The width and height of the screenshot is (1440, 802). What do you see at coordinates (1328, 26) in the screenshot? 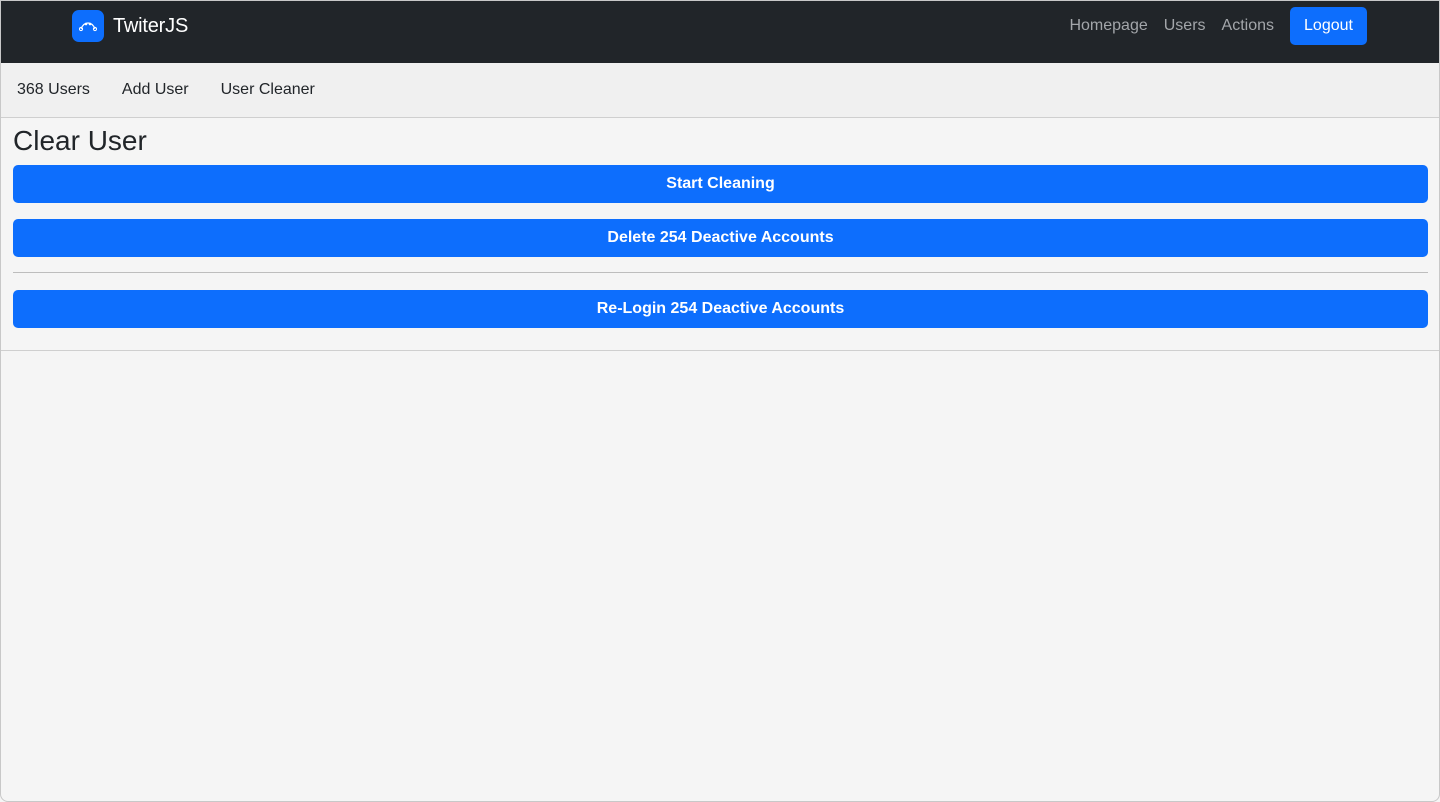
I see `logout-button: Logout` at bounding box center [1328, 26].